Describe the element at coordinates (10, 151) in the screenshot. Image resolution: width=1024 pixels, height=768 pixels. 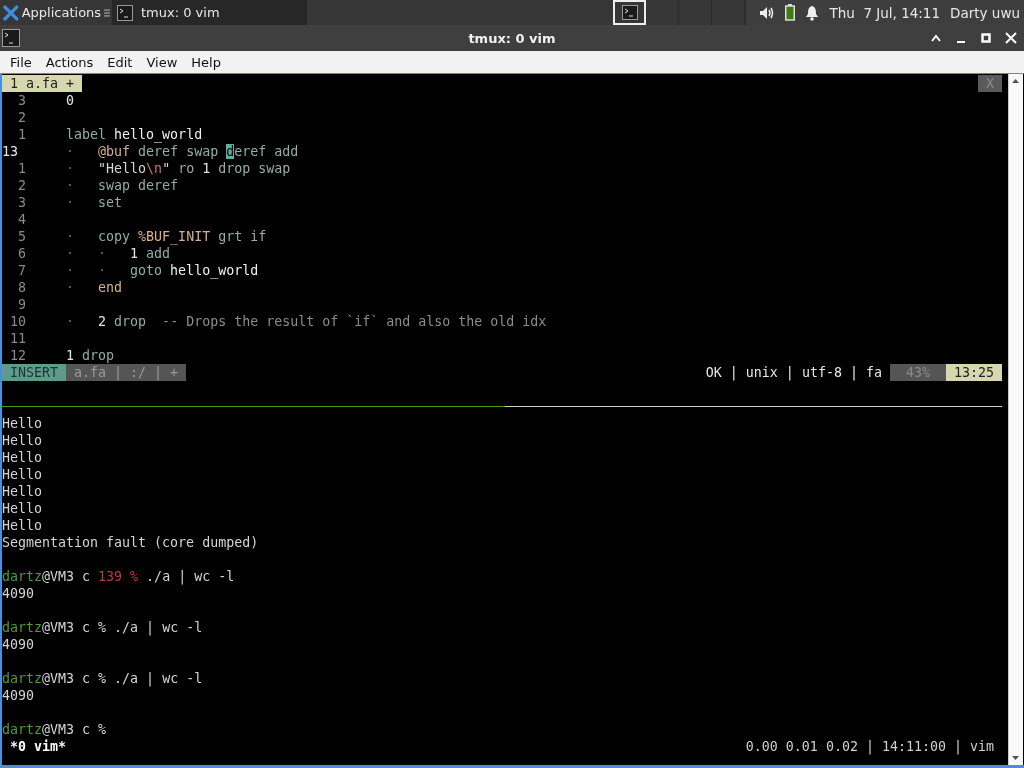
I see `line-number: 13` at that location.